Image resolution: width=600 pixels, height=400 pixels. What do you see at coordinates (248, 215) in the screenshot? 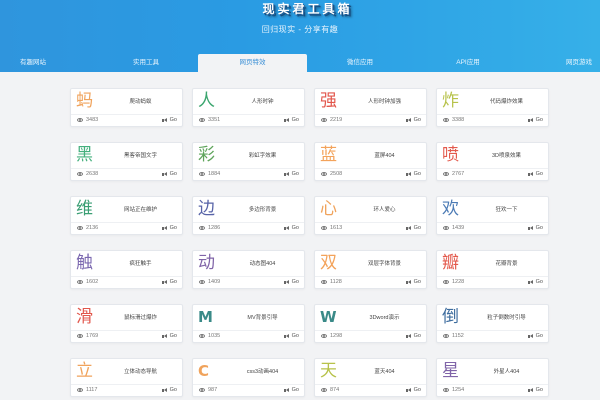
I see `effect-card: 边 多边形背景 1286 Go` at bounding box center [248, 215].